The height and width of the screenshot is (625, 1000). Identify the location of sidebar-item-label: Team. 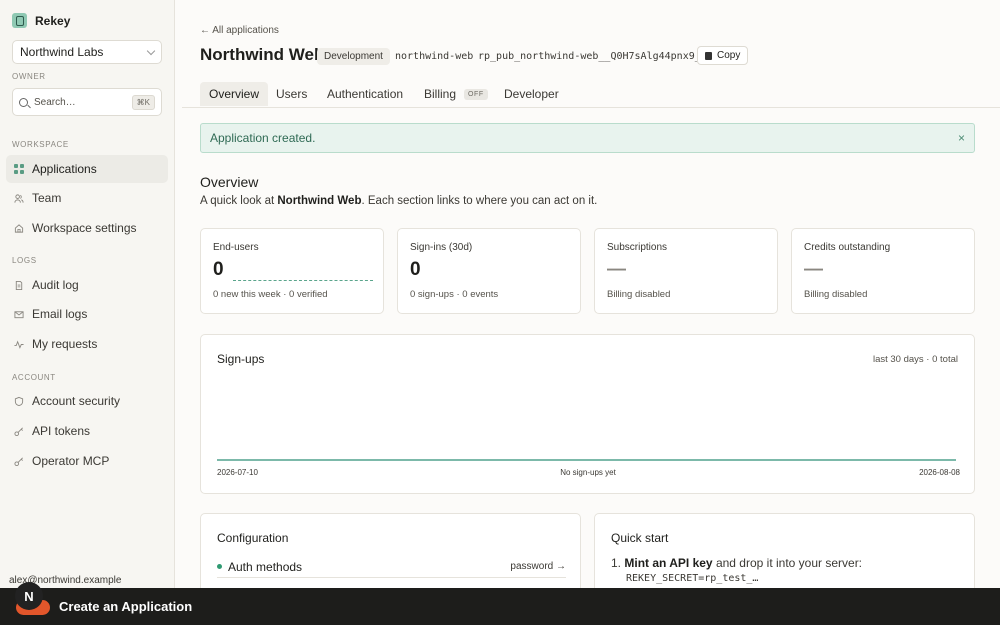
(47, 198).